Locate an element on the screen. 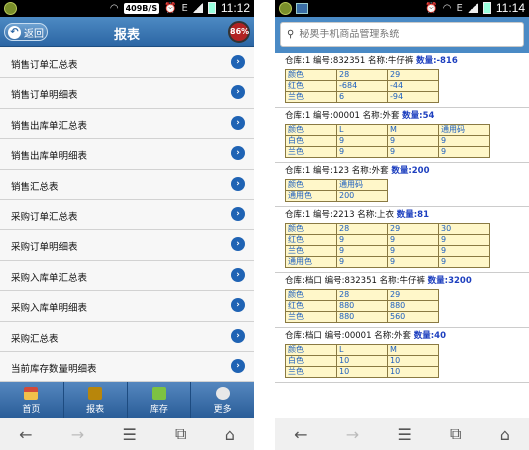  table-row: 白色 10 10 is located at coordinates (362, 361).